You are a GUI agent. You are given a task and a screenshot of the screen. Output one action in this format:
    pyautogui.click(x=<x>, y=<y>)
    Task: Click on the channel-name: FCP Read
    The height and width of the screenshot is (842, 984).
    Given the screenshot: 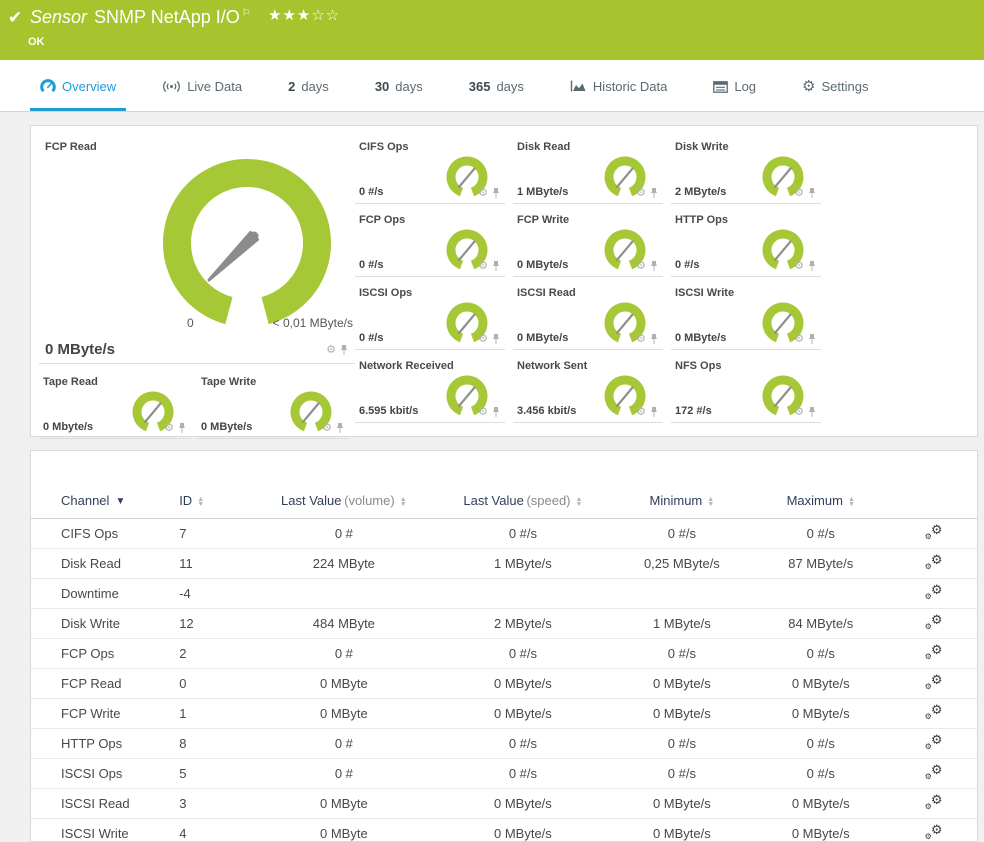 What is the action you would take?
    pyautogui.click(x=103, y=683)
    